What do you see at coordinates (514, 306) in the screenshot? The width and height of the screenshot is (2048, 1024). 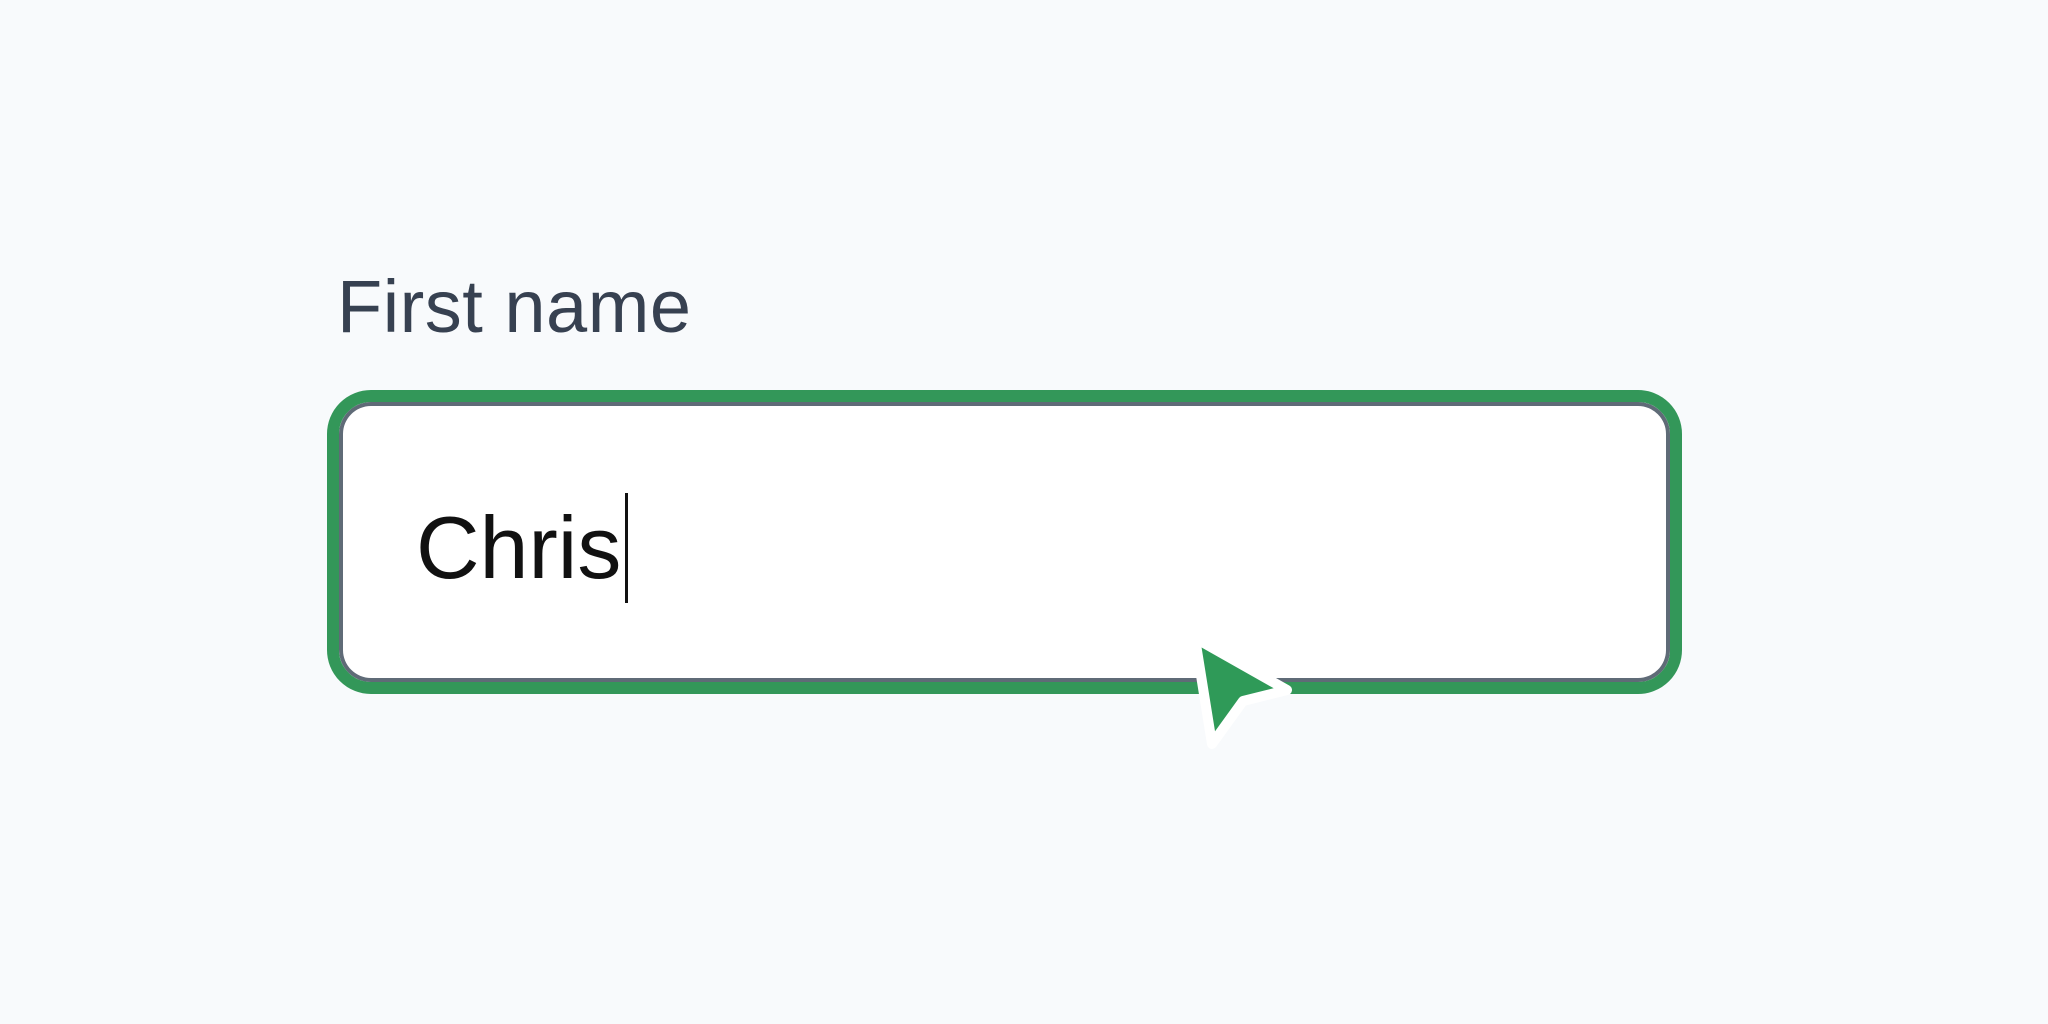 I see `first-name-label: First name` at bounding box center [514, 306].